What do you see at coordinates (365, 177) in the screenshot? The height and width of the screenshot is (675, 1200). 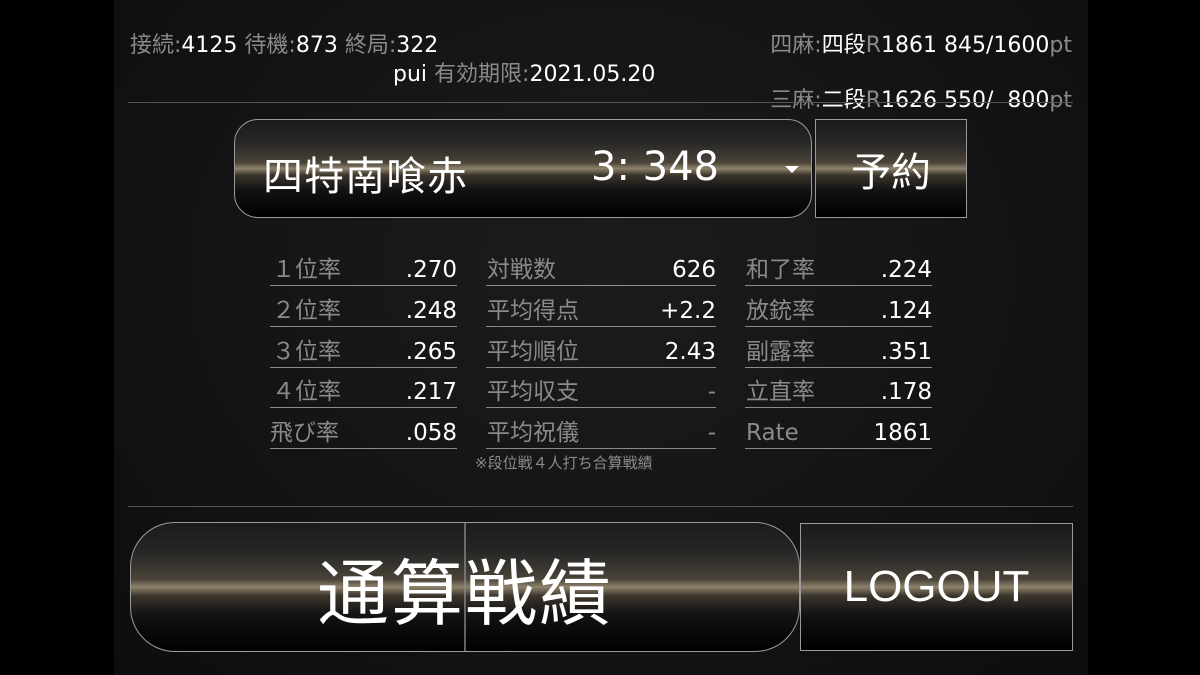 I see `room-name: 四特南喰赤` at bounding box center [365, 177].